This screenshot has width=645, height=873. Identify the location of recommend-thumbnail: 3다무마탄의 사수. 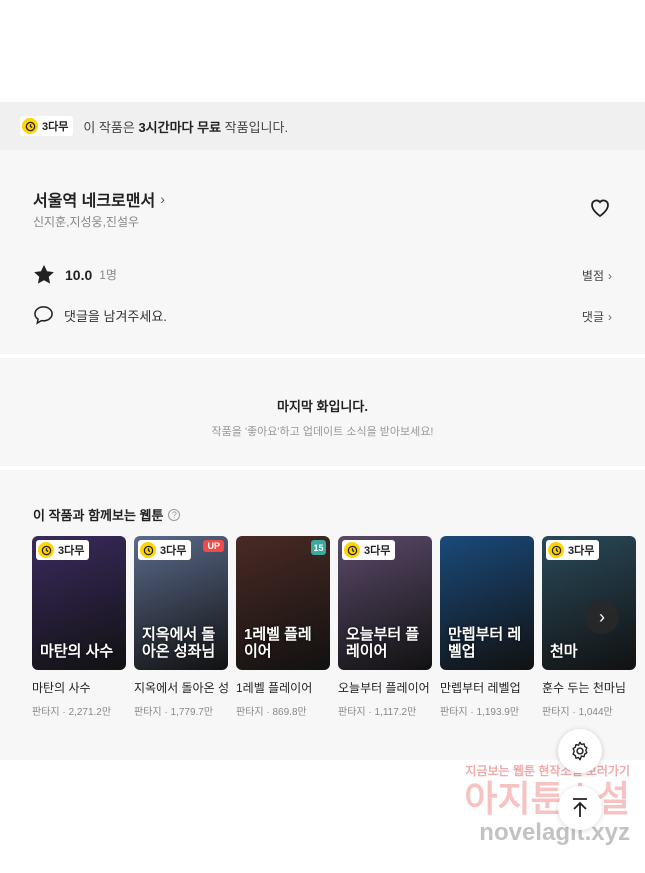
(79, 603).